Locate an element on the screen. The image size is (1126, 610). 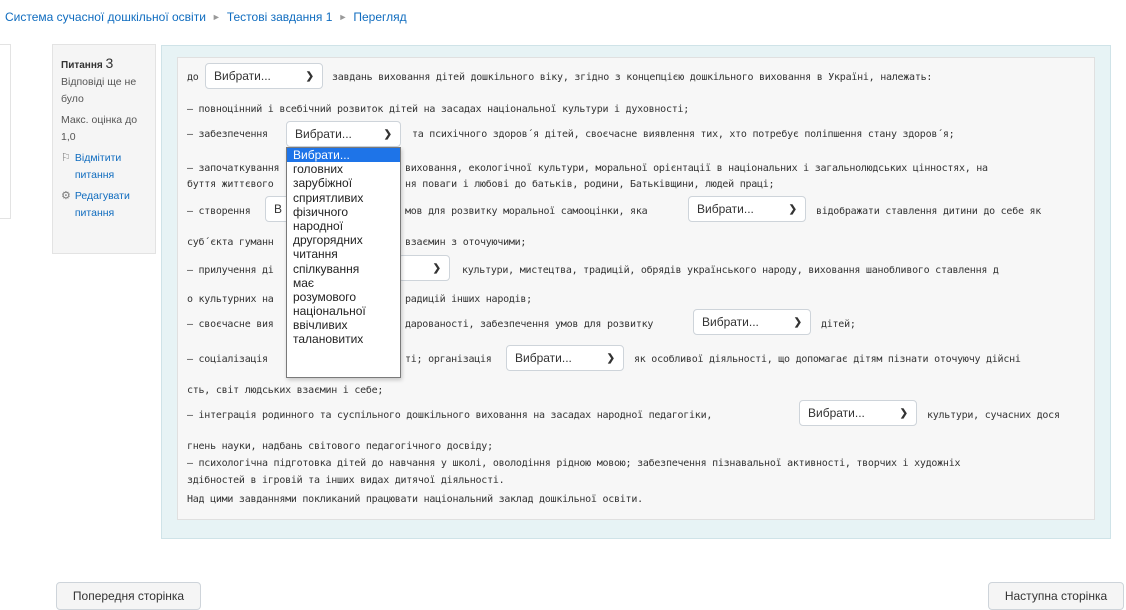
edit-line-1: Редагувати is located at coordinates (102, 196).